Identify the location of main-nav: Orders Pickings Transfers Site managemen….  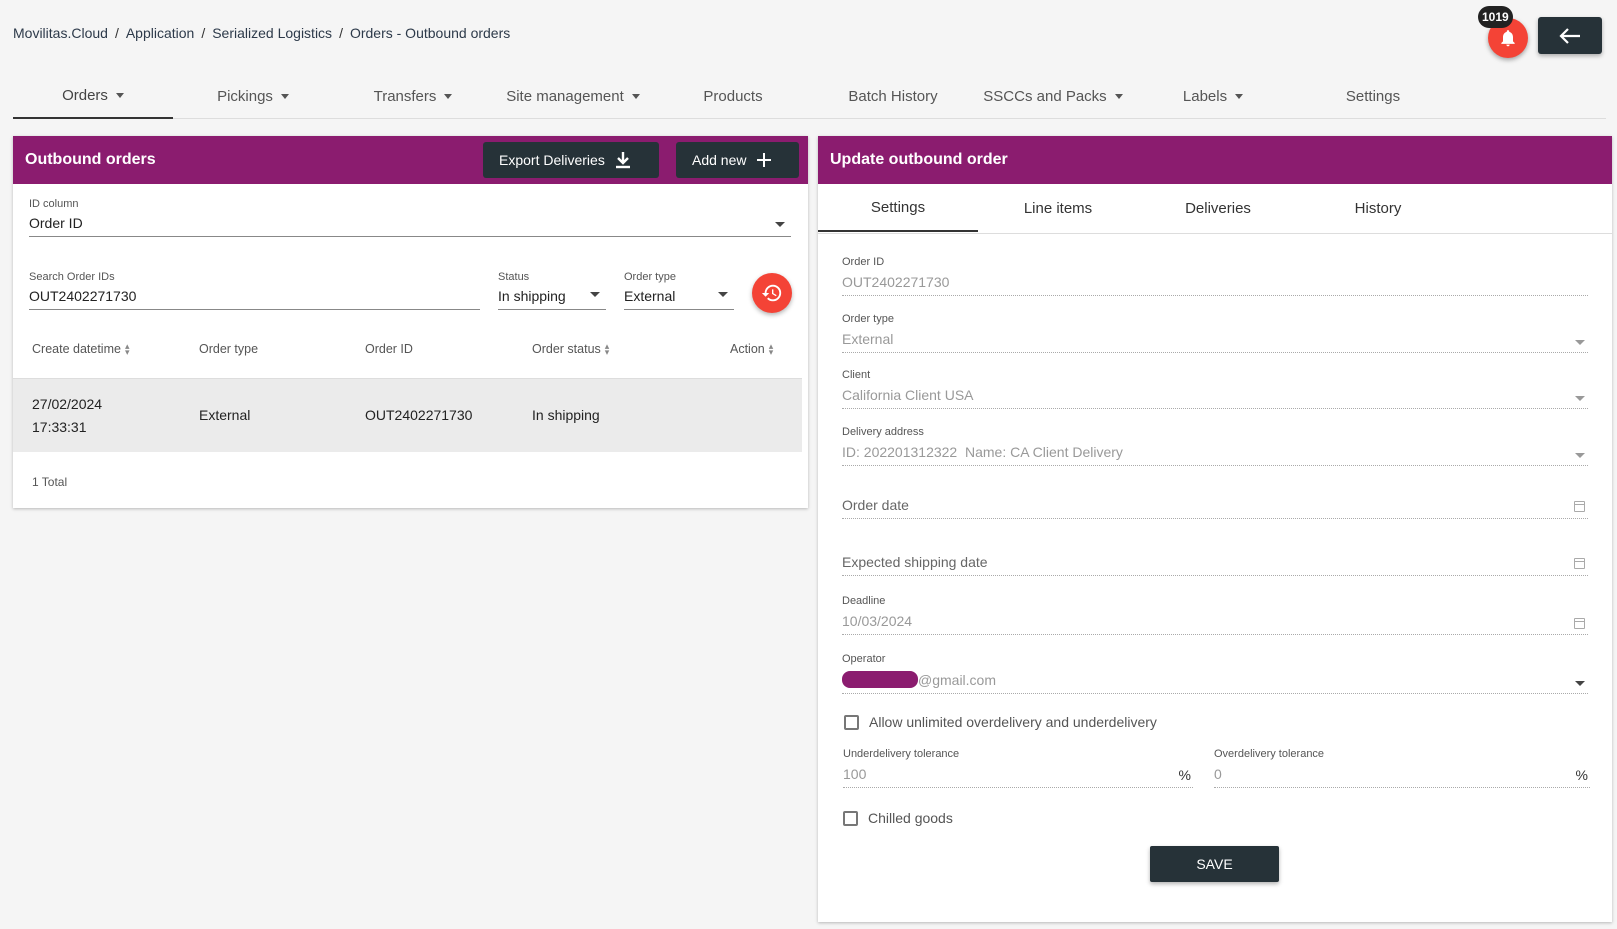
(809, 96).